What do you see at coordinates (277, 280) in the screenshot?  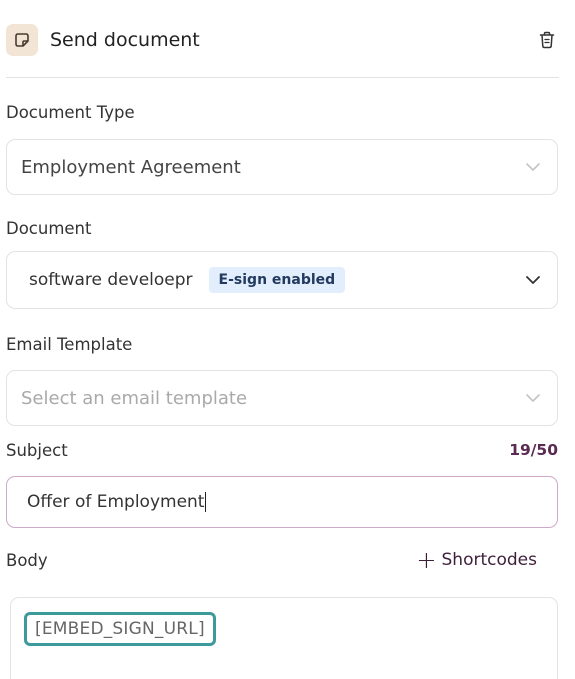 I see `esign-badge: E-sign enabled` at bounding box center [277, 280].